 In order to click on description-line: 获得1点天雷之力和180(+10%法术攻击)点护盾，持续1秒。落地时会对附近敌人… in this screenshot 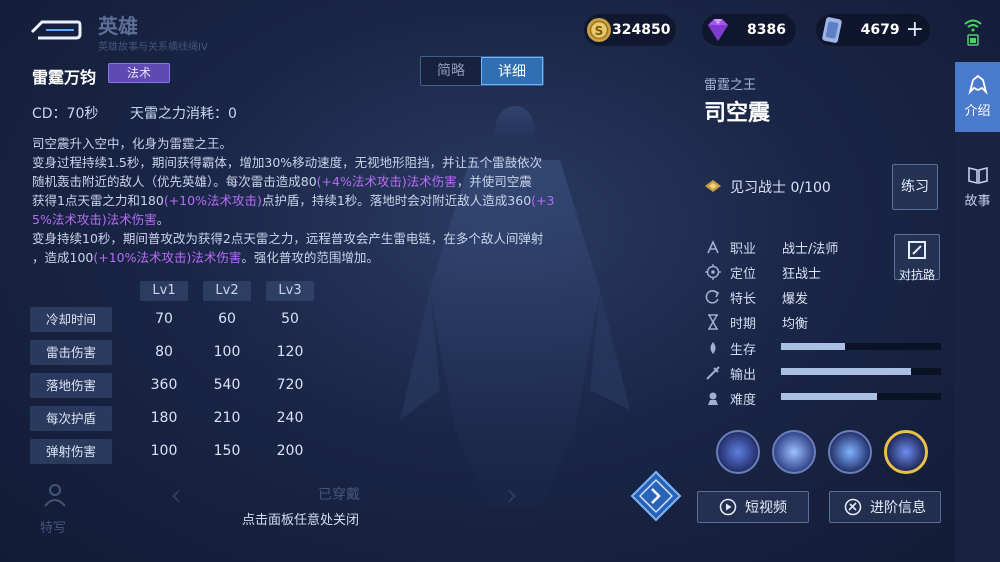, I will do `click(312, 200)`.